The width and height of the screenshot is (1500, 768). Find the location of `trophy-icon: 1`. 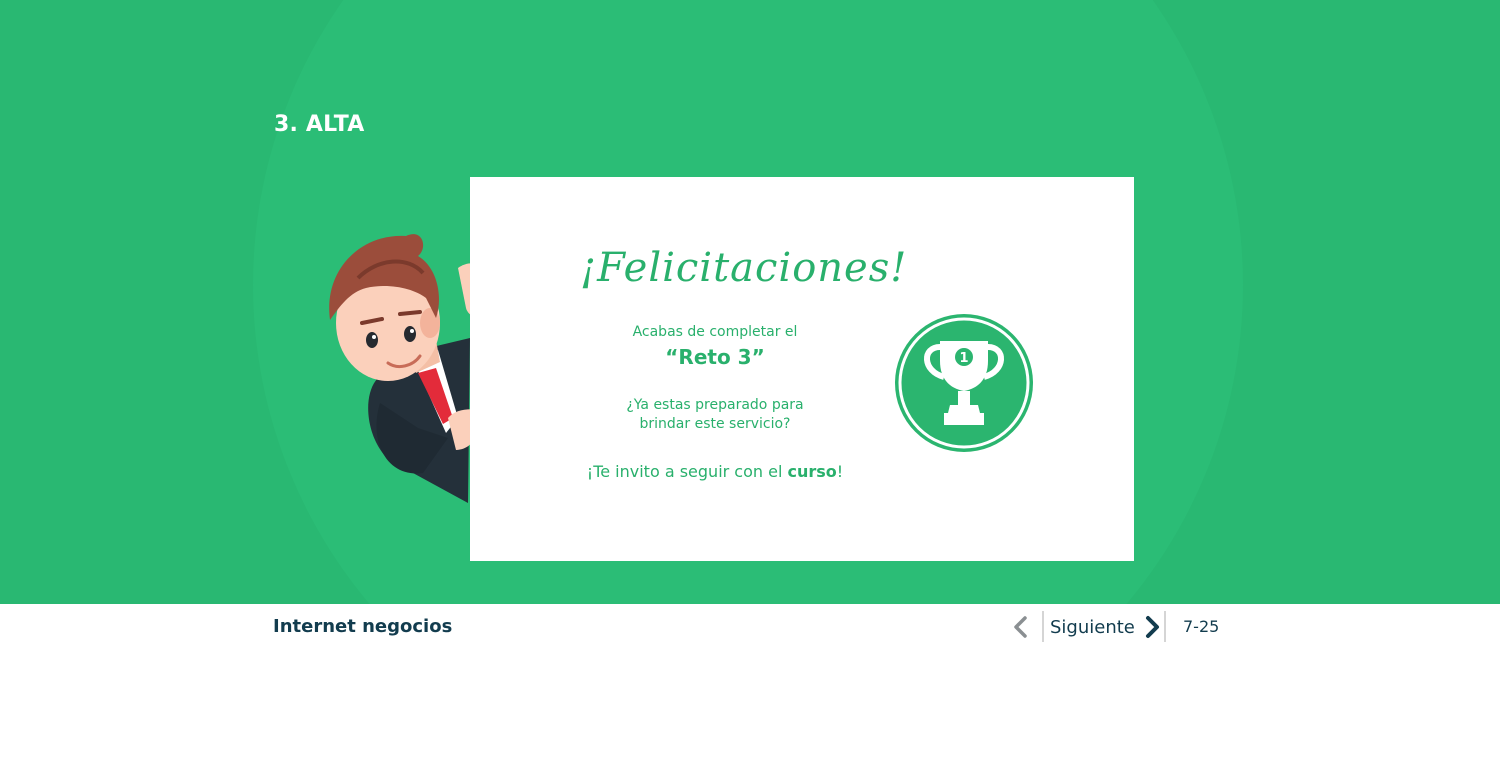

trophy-icon: 1 is located at coordinates (964, 383).